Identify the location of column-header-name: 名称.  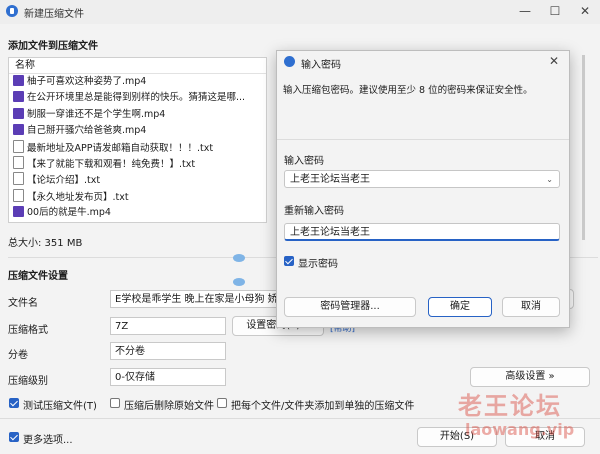
(137, 66).